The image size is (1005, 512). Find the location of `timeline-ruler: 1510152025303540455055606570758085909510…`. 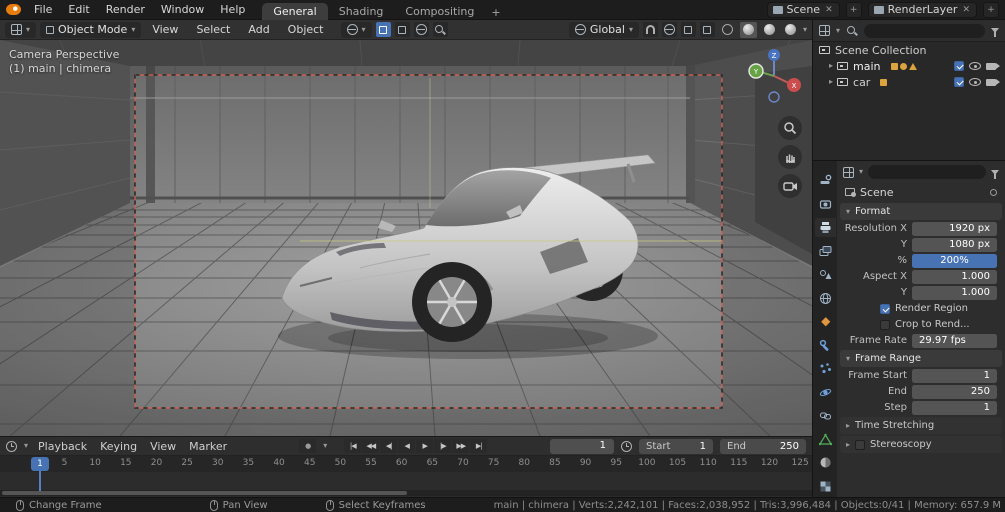

timeline-ruler: 1510152025303540455055606570758085909510… is located at coordinates (406, 464).